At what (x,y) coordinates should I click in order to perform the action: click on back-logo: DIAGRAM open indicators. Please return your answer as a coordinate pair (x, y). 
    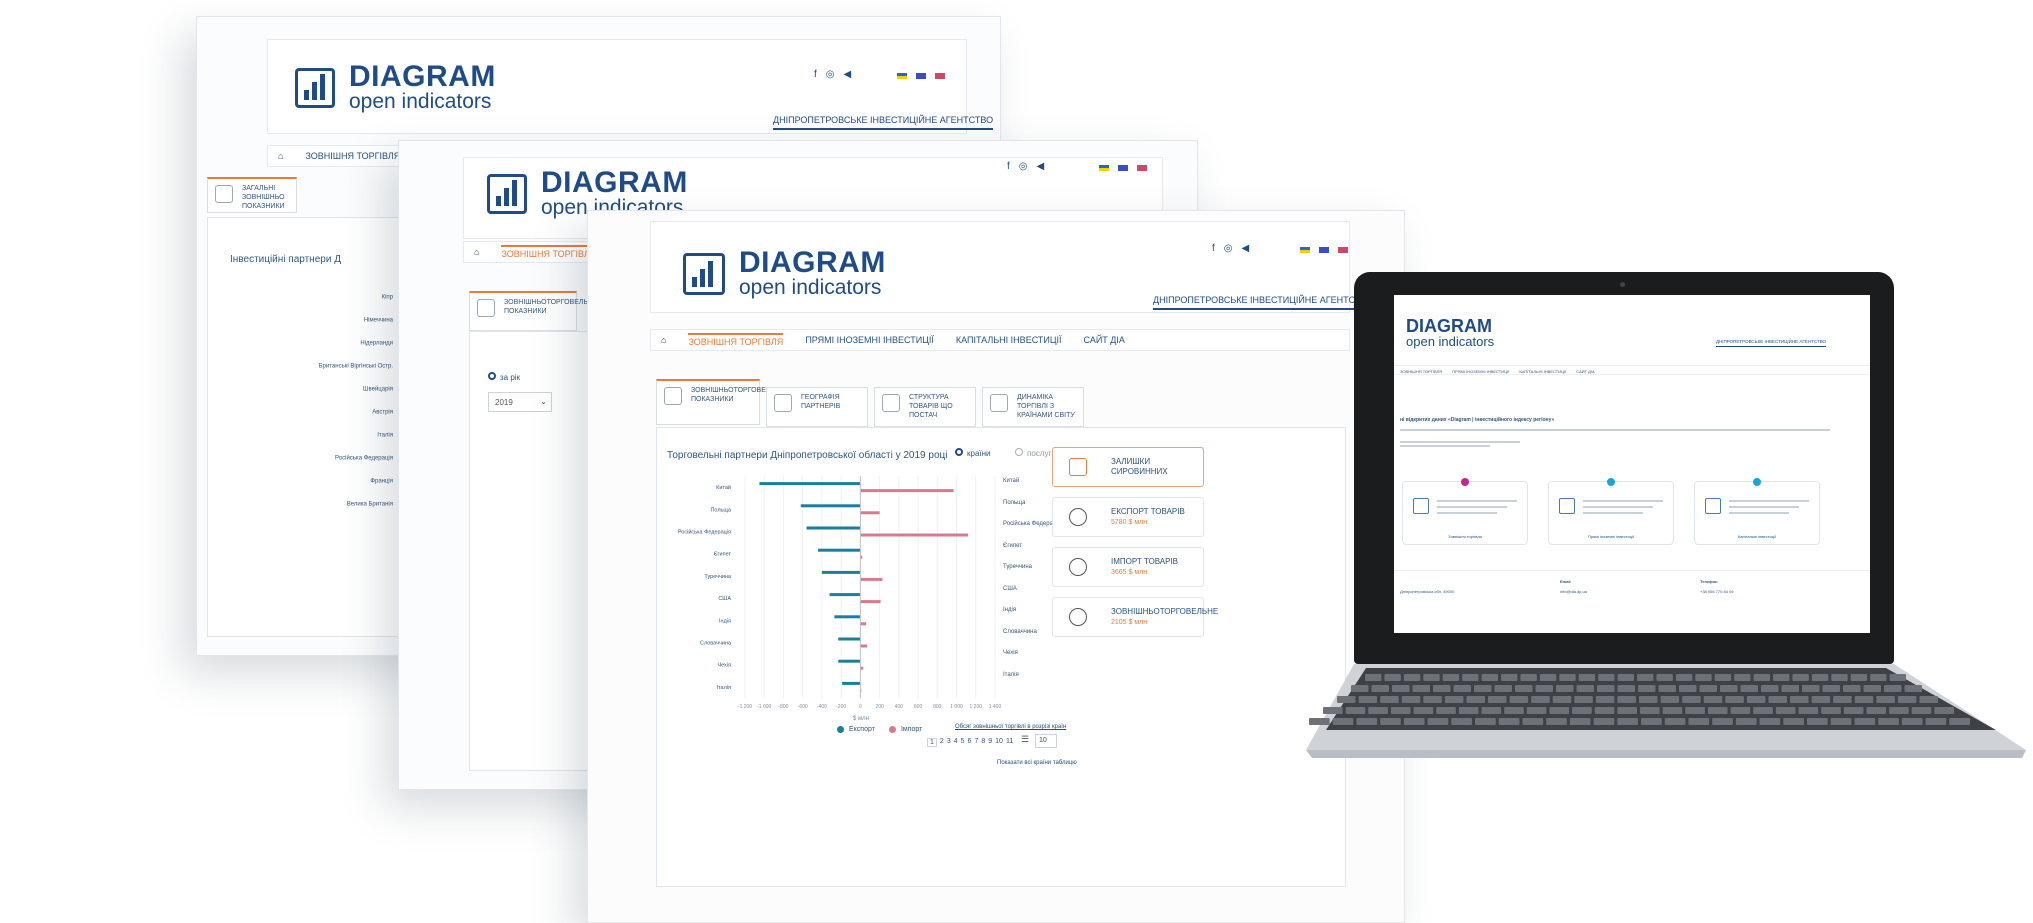
    Looking at the image, I should click on (395, 87).